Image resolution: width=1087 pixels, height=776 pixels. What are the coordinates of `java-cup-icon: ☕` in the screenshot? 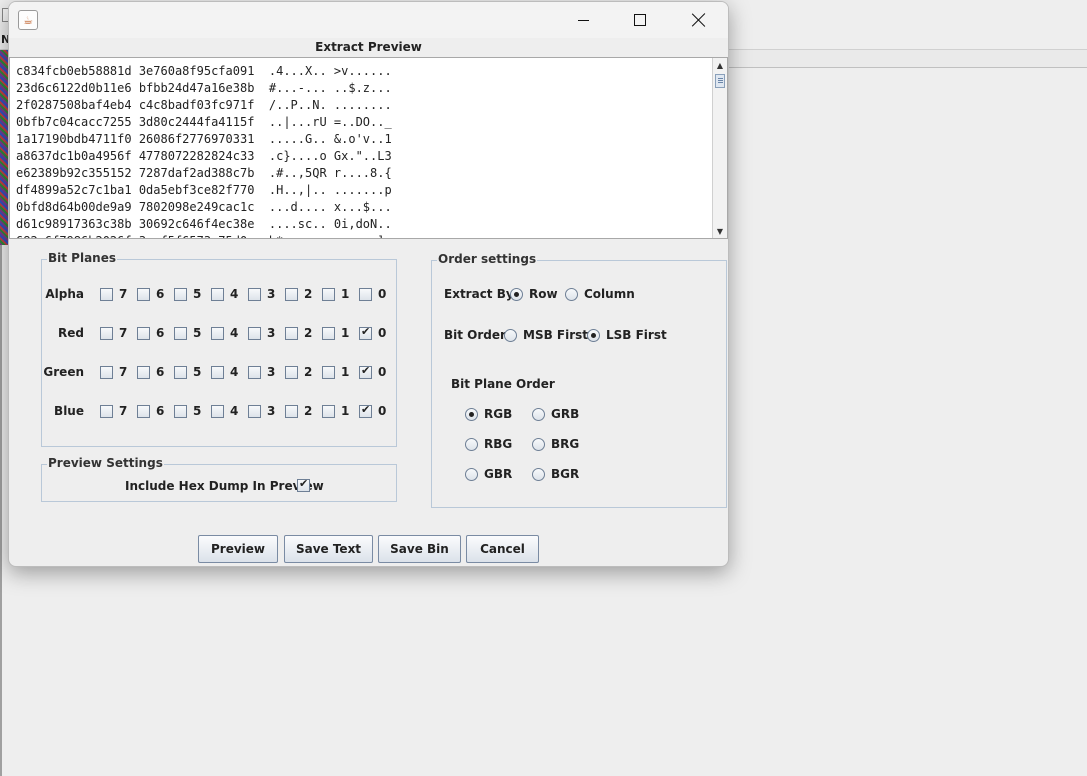 It's located at (28, 20).